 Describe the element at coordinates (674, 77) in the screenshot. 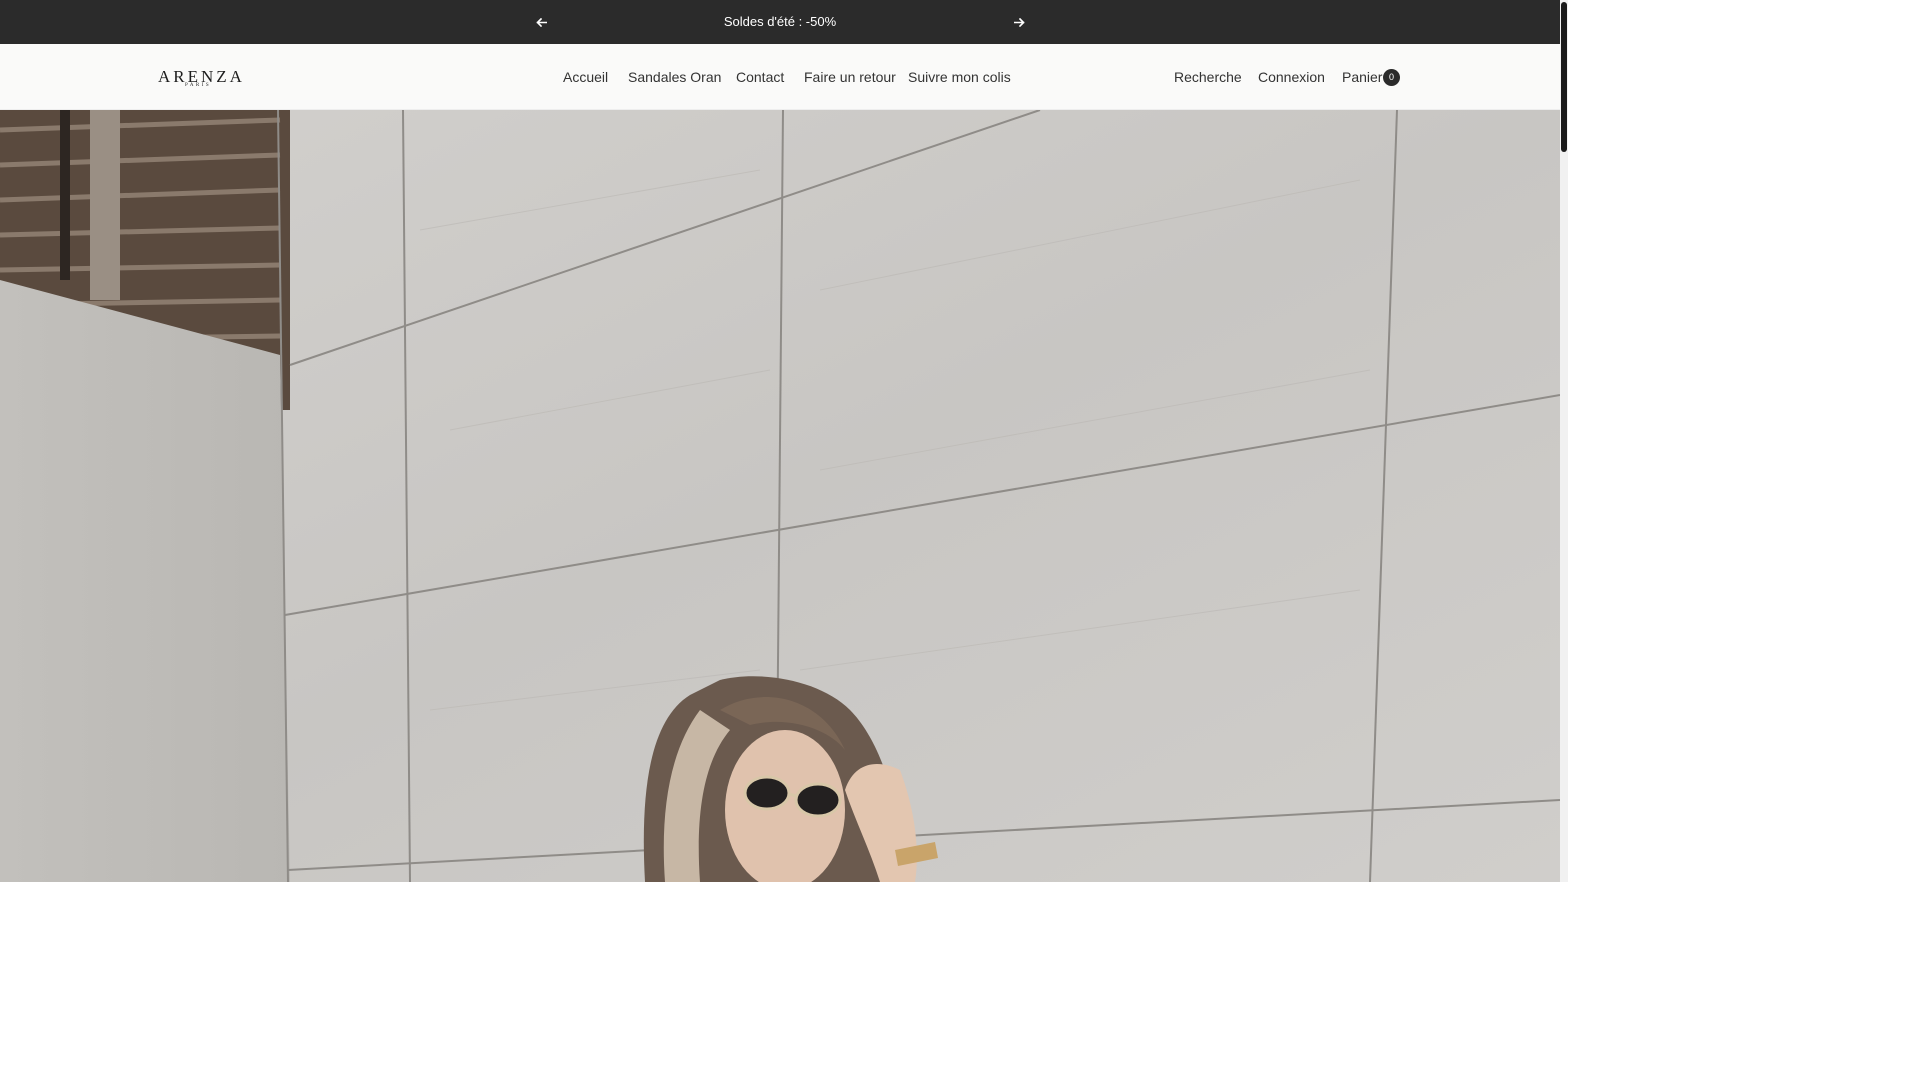

I see `nav-item-sandales-oran: Sandales Oran` at that location.